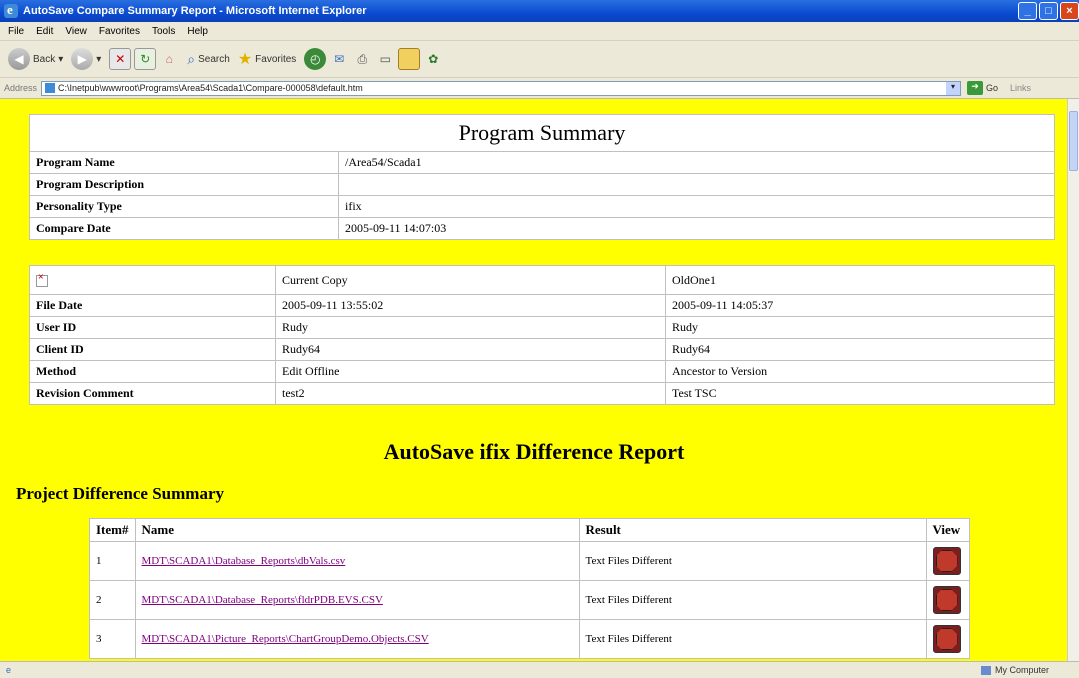 This screenshot has height=678, width=1079. What do you see at coordinates (985, 670) in the screenshot?
I see `computer-icon` at bounding box center [985, 670].